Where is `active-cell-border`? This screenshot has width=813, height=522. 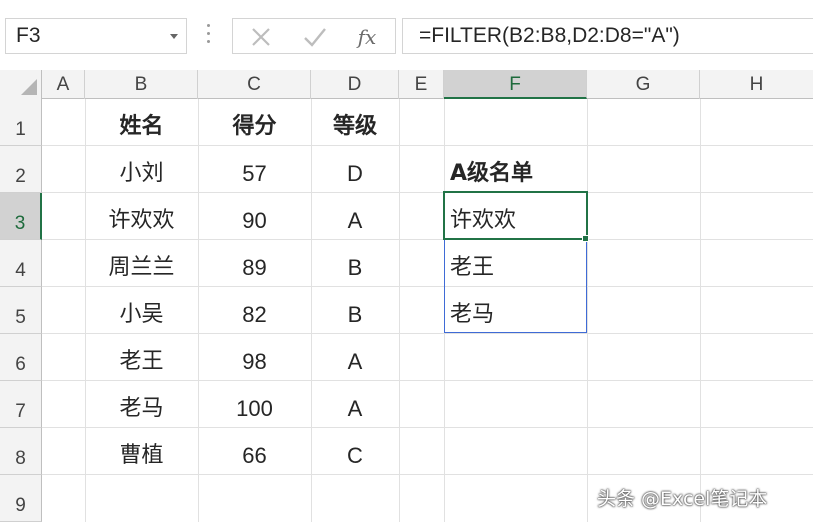
active-cell-border is located at coordinates (515, 215).